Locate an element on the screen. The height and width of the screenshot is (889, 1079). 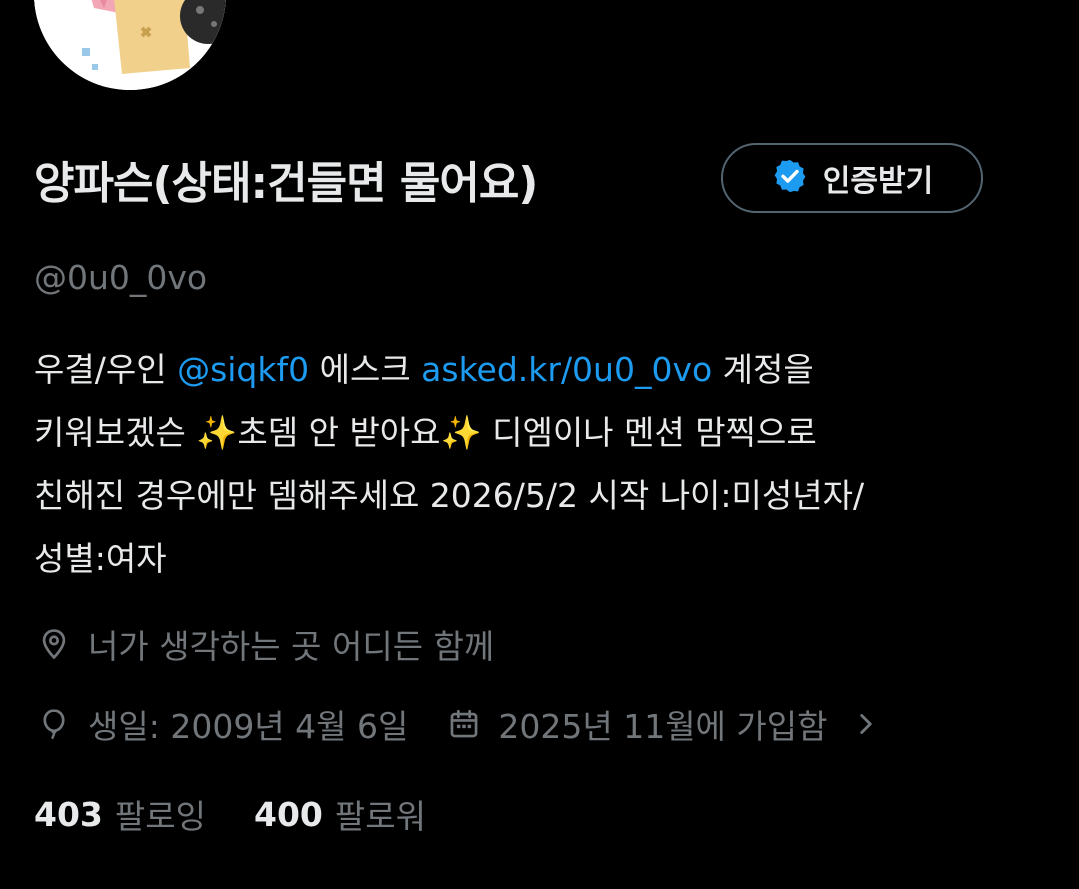
follow-stats: 403 팔로잉 400 팔로워 is located at coordinates (230, 814).